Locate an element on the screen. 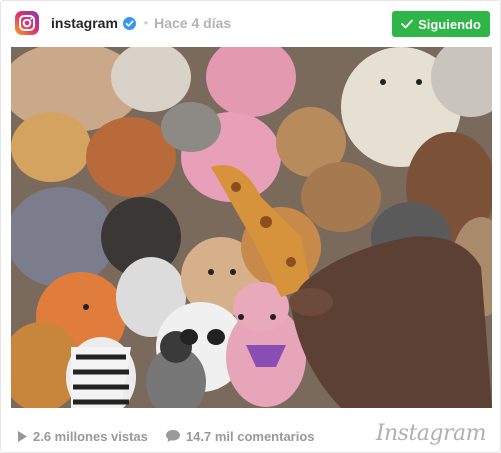 The width and height of the screenshot is (501, 453). comment-count-label: 14.7 mil comentarios is located at coordinates (250, 436).